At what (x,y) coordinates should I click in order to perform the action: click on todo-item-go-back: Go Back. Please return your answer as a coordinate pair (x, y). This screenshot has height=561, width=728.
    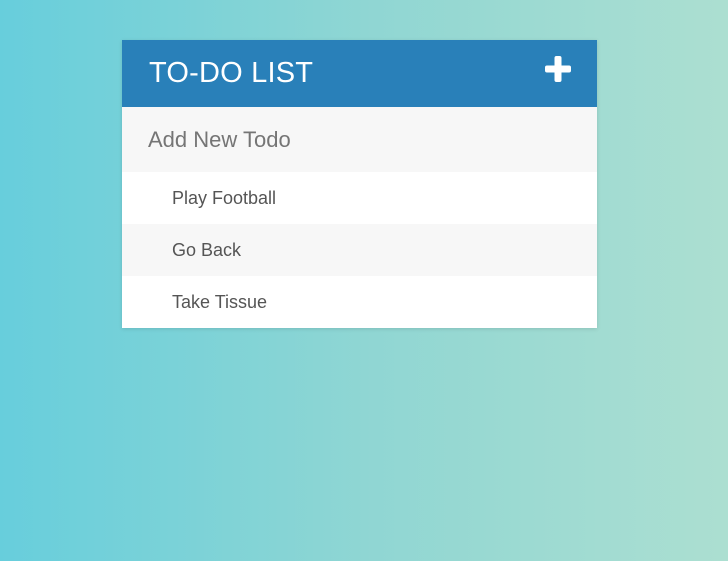
    Looking at the image, I should click on (359, 250).